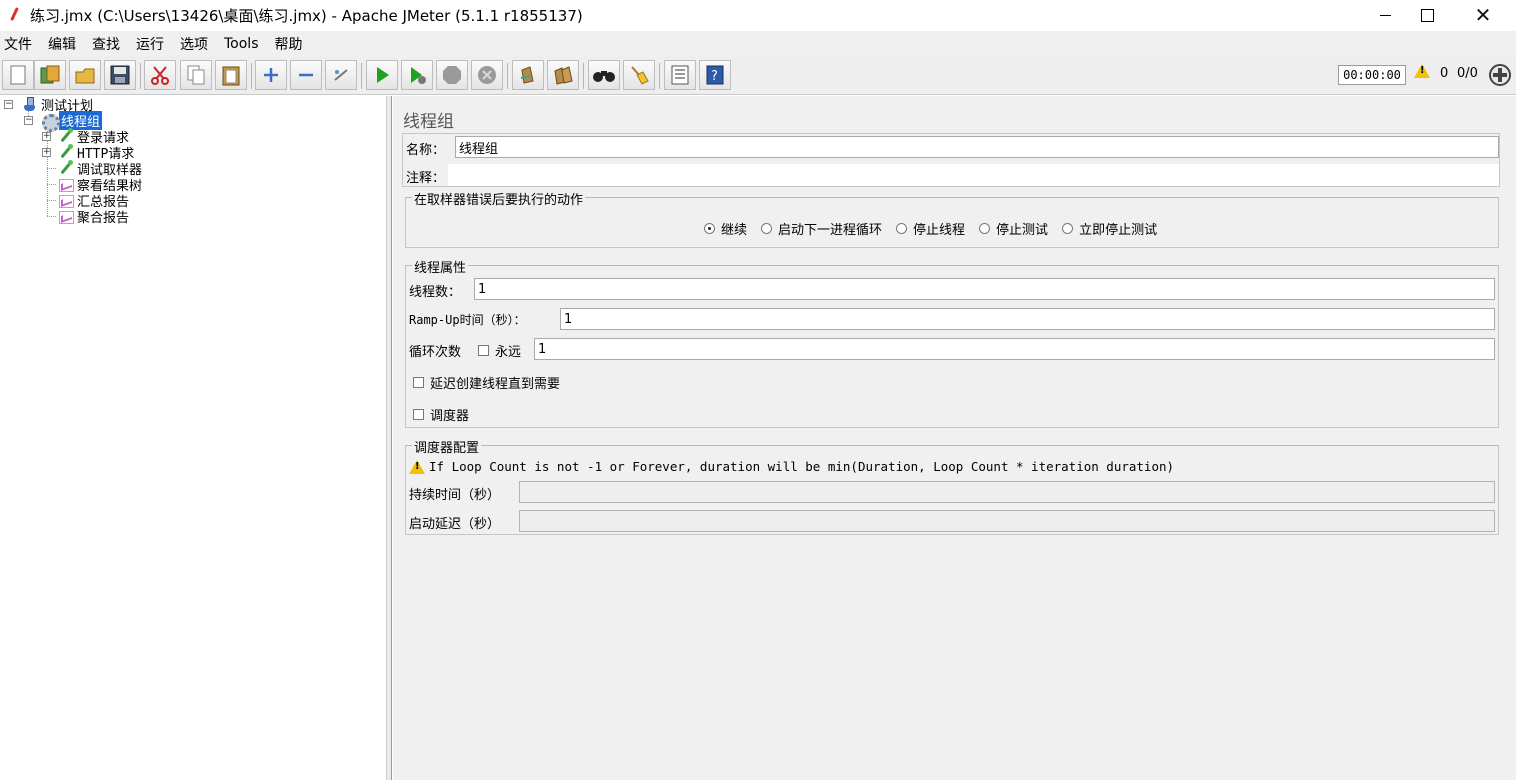 This screenshot has width=1516, height=780. Describe the element at coordinates (984, 289) in the screenshot. I see `threads-input: 1` at that location.